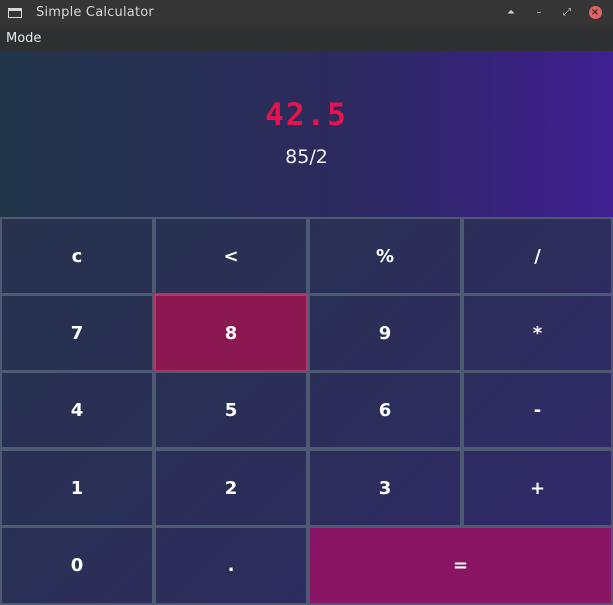 Image resolution: width=613 pixels, height=605 pixels. What do you see at coordinates (77, 565) in the screenshot?
I see `digit-0-button: 0` at bounding box center [77, 565].